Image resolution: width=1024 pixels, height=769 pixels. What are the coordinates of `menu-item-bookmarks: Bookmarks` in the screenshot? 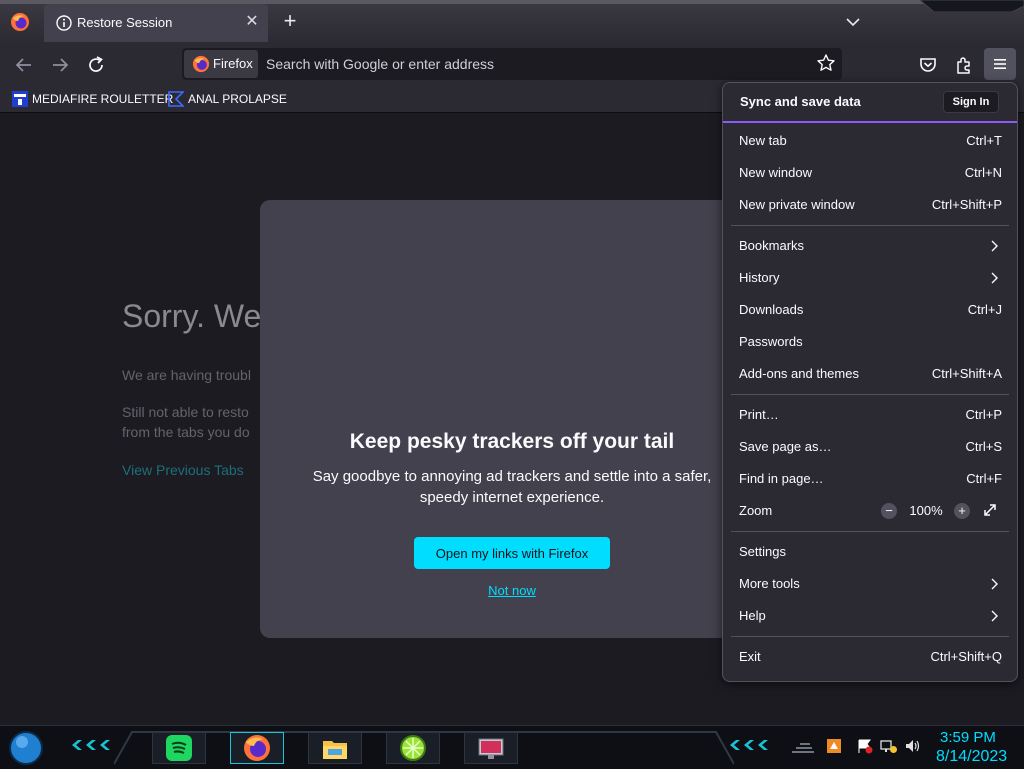 It's located at (870, 246).